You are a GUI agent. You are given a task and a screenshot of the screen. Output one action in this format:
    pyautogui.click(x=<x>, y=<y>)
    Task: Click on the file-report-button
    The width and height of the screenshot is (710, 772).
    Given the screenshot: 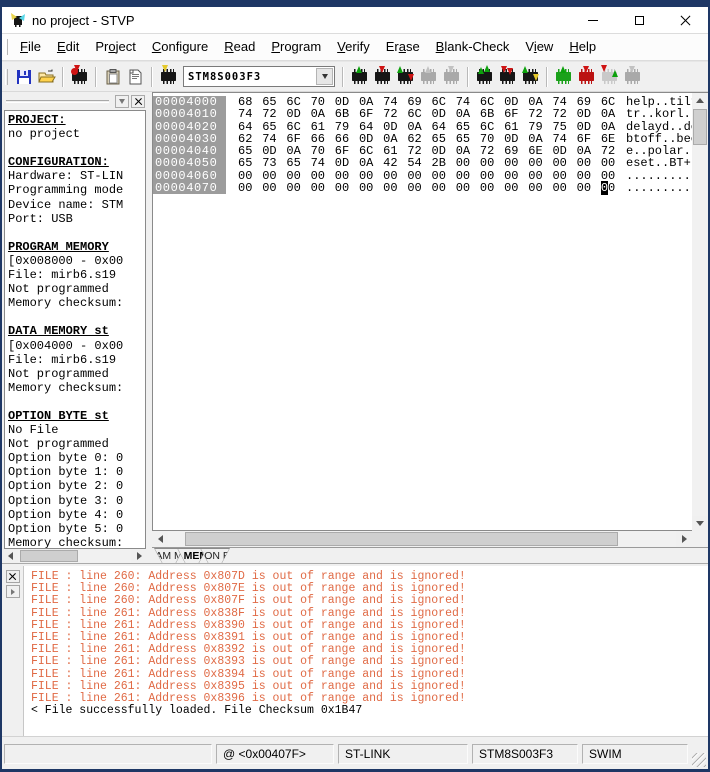 What is the action you would take?
    pyautogui.click(x=135, y=77)
    